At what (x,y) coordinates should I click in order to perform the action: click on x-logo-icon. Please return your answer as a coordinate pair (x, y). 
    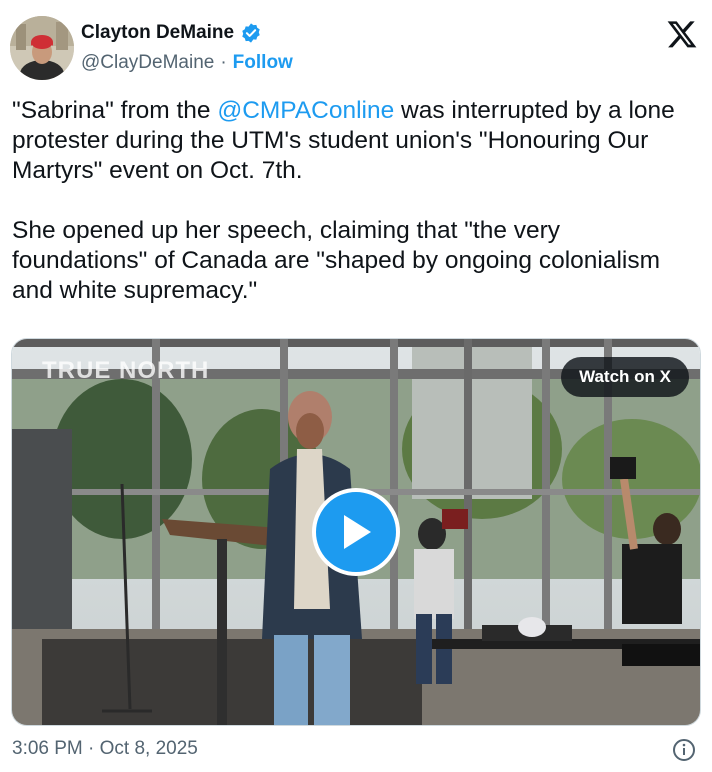
    Looking at the image, I should click on (682, 34).